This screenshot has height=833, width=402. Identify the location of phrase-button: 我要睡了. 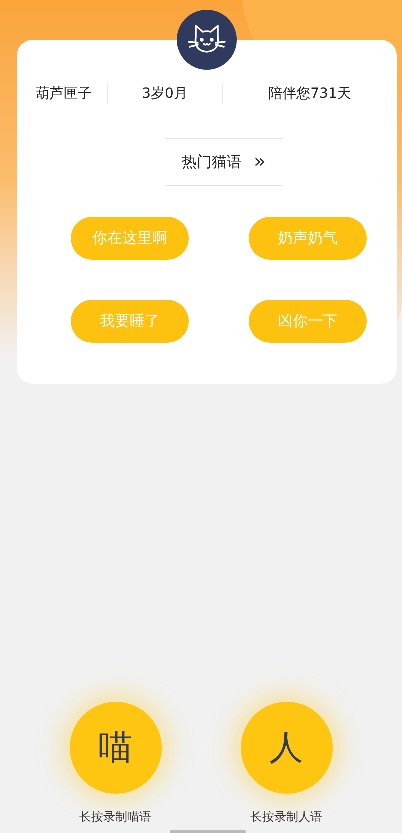
(130, 321).